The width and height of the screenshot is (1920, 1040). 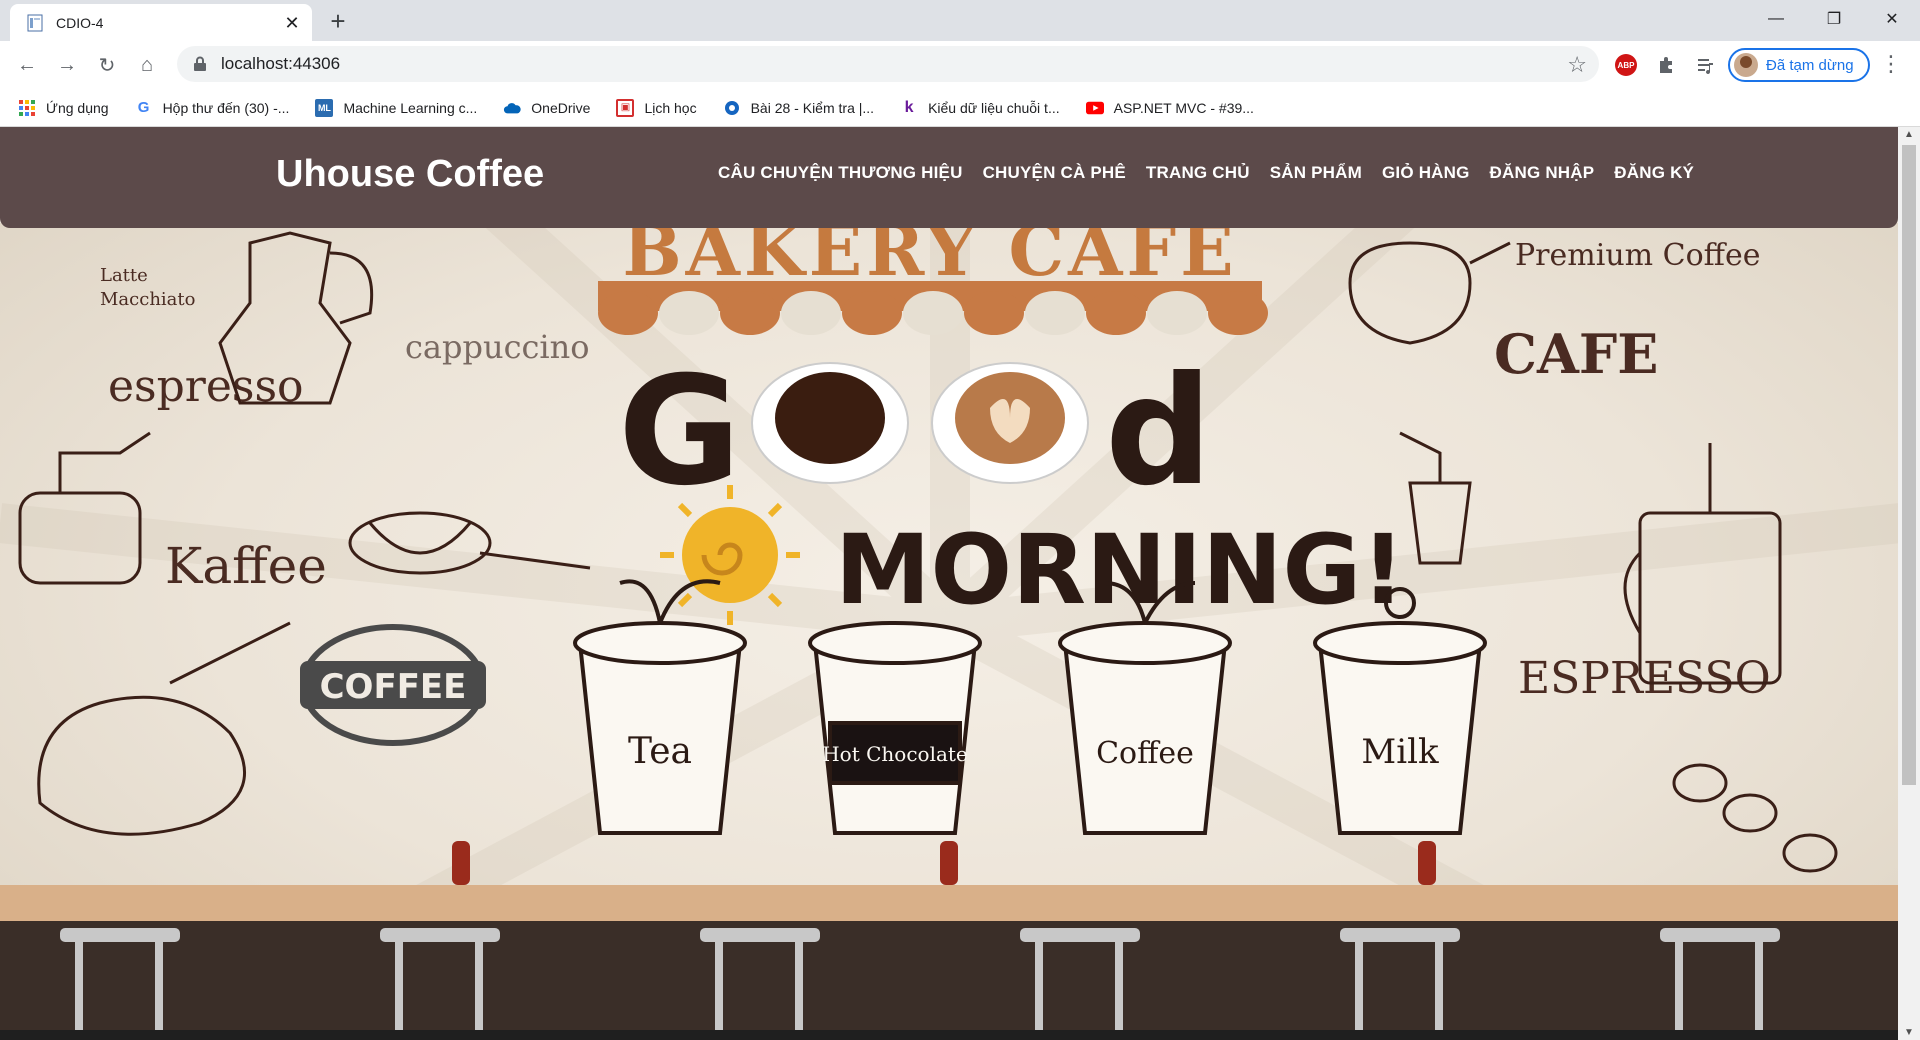 What do you see at coordinates (77, 107) in the screenshot?
I see `bookmark-label: Ứng dụng` at bounding box center [77, 107].